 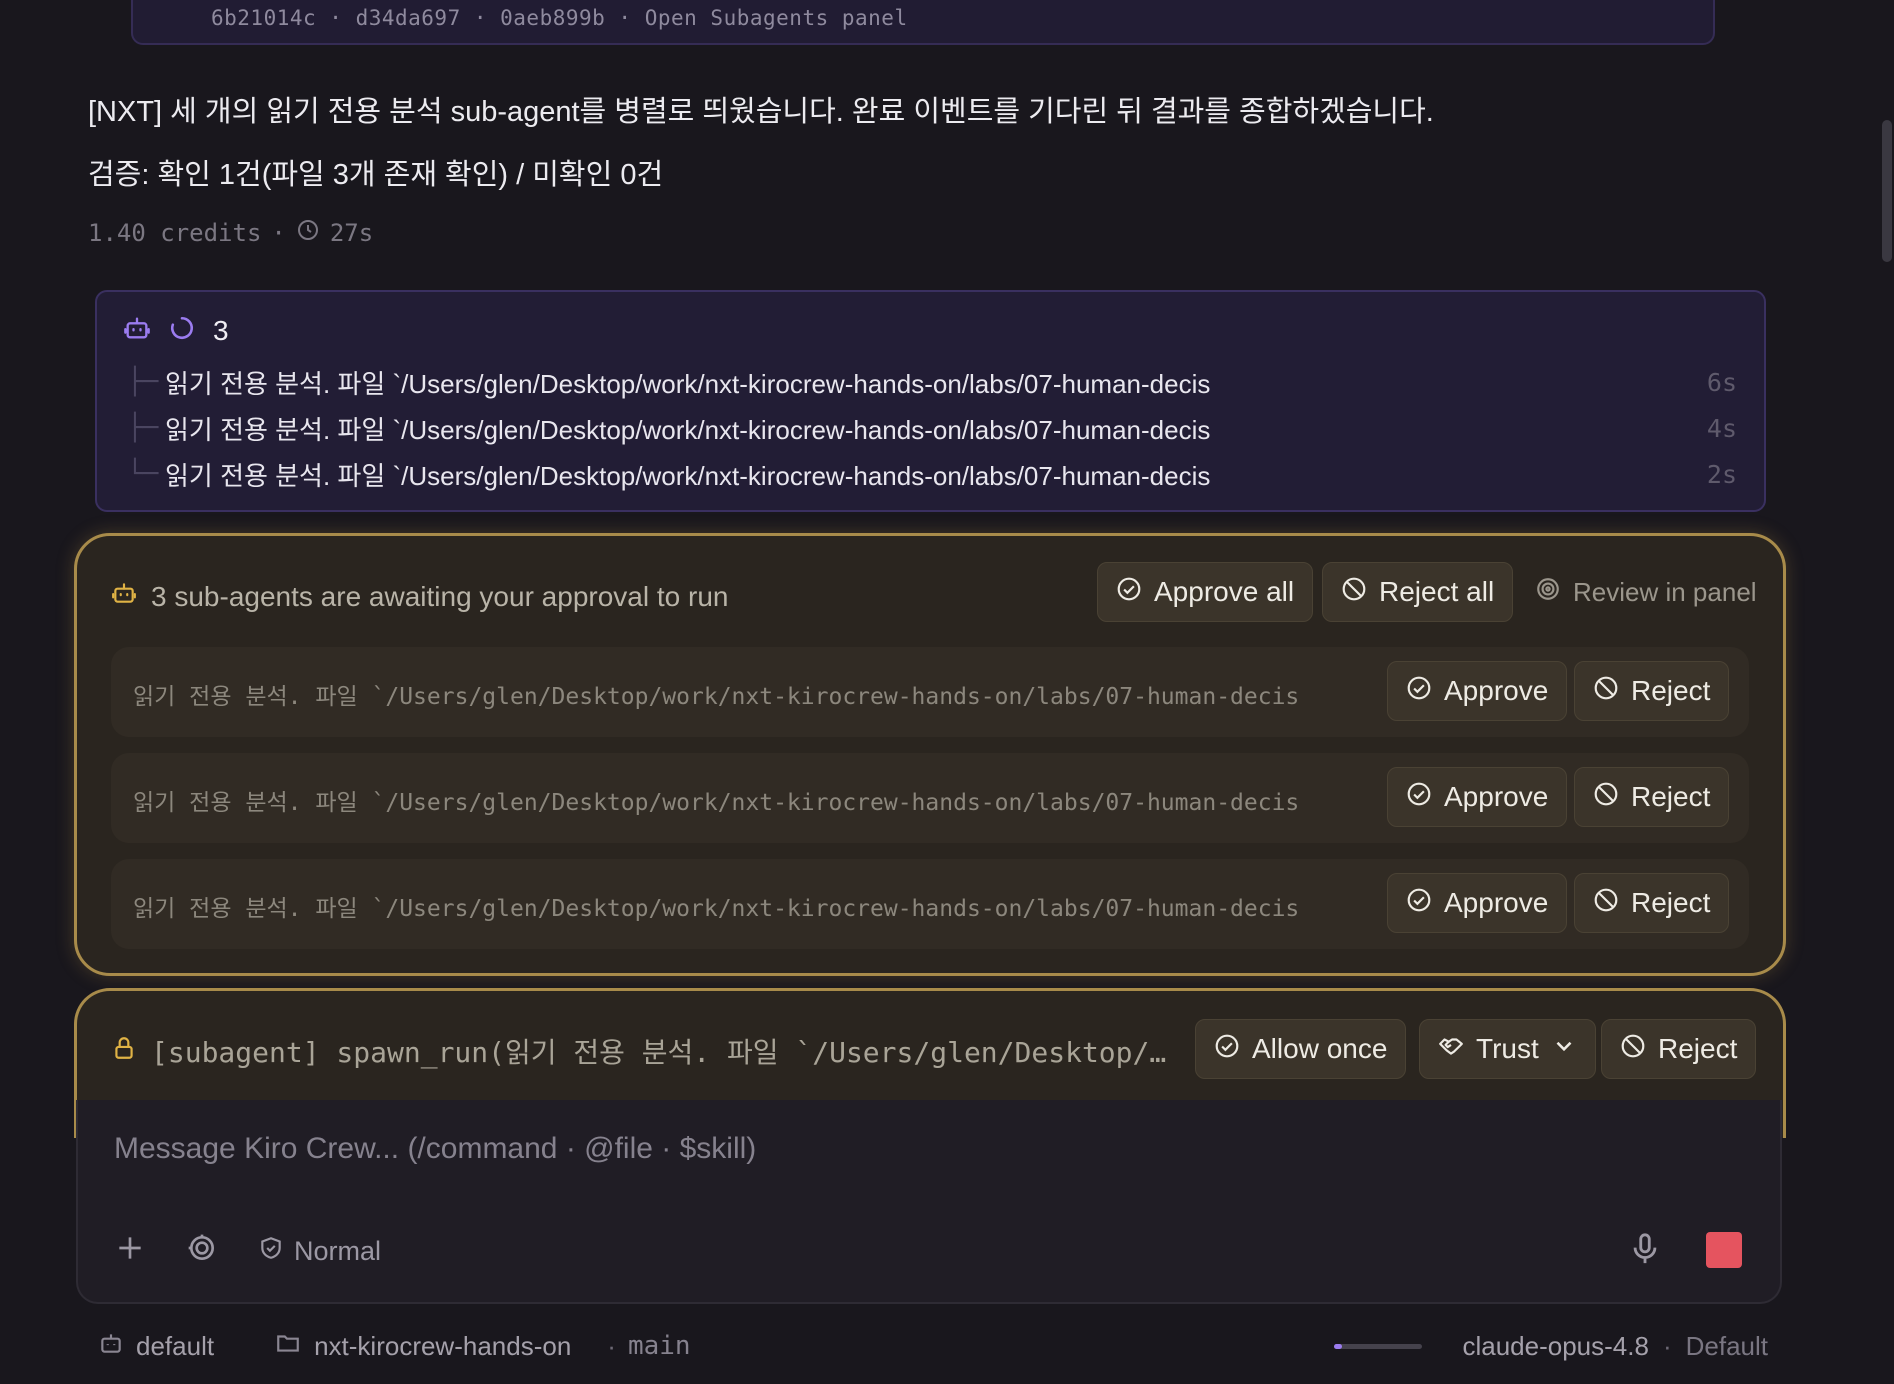 I want to click on history-icon, so click(x=202, y=1251).